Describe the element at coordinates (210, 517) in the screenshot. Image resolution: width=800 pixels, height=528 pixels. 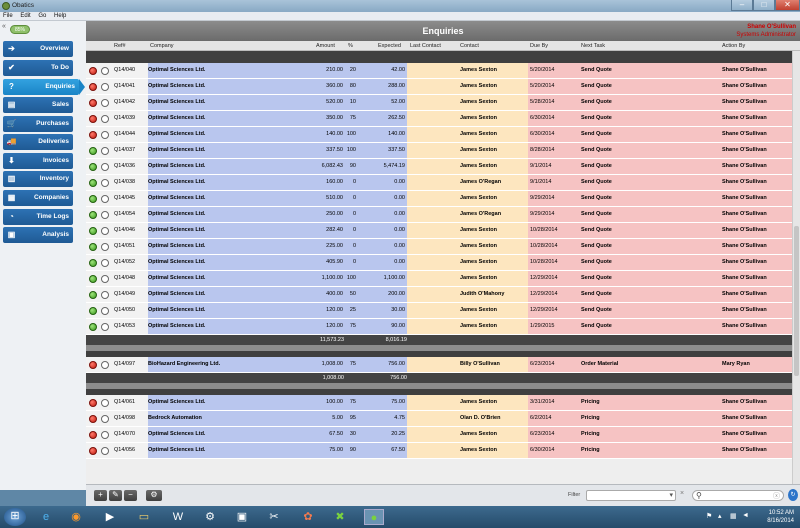
I see `gear-icon: ⚙` at that location.